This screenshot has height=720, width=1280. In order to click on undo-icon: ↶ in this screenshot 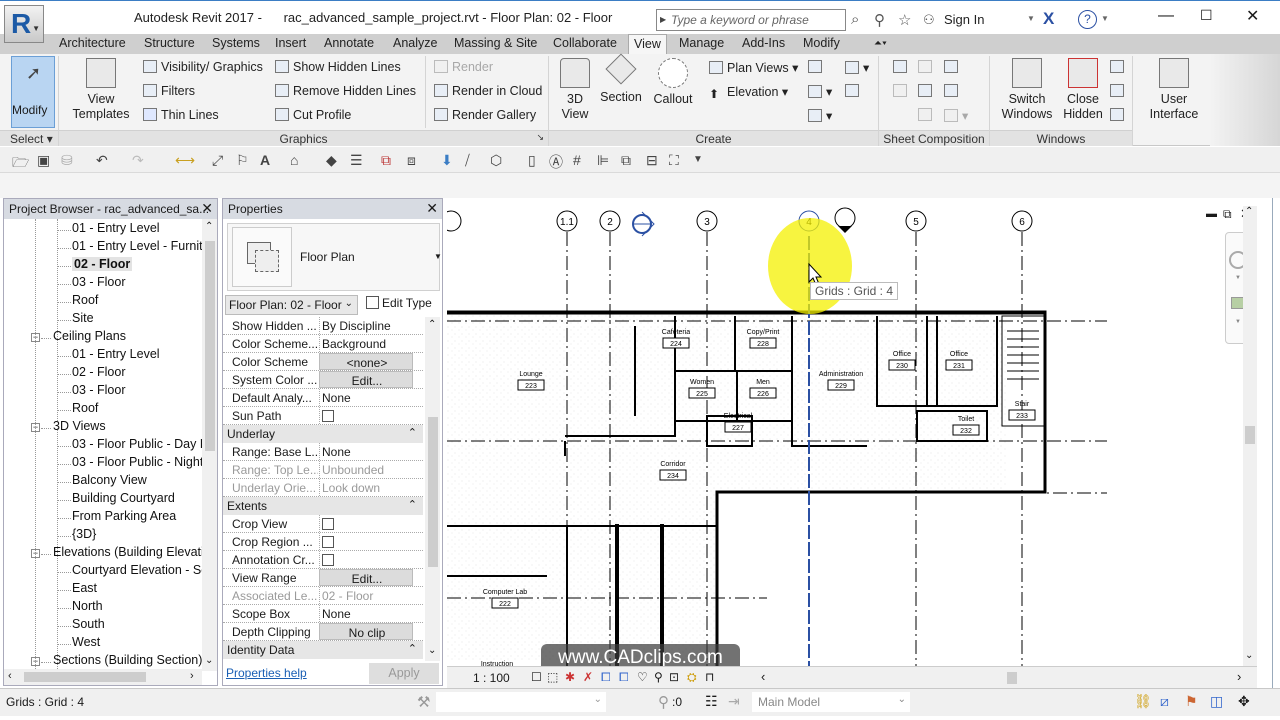, I will do `click(102, 160)`.